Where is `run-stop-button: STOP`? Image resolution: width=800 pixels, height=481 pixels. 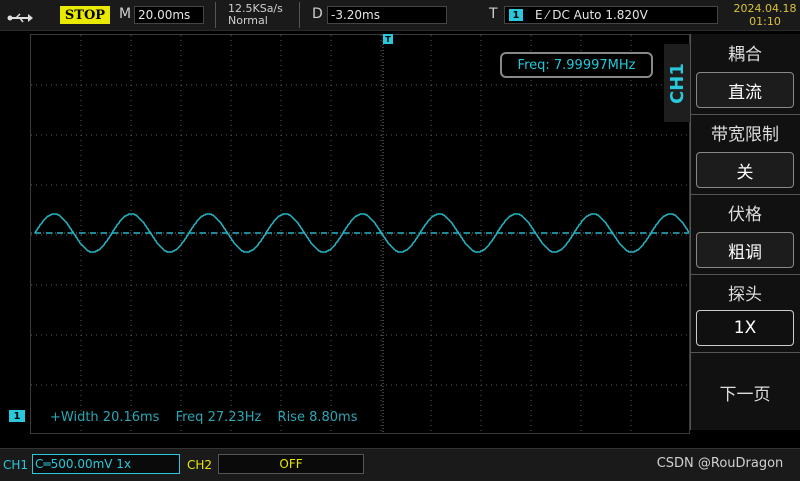
run-stop-button: STOP is located at coordinates (85, 15).